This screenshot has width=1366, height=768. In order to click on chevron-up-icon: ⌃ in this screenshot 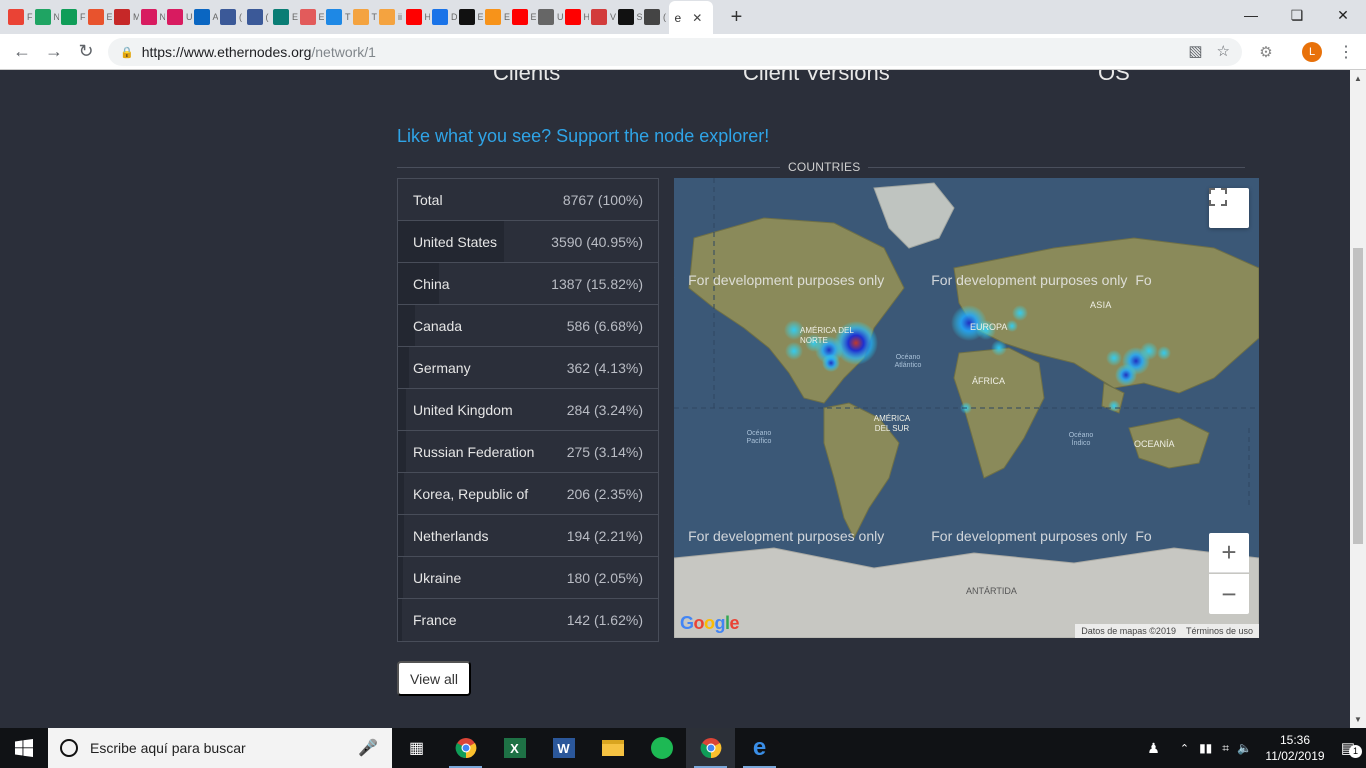, I will do `click(1184, 748)`.